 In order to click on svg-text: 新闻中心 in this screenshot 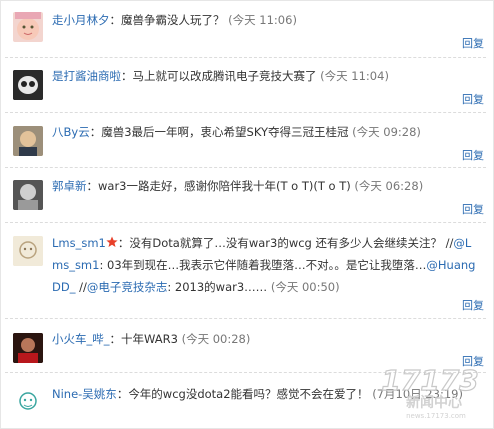, I will do `click(434, 402)`.